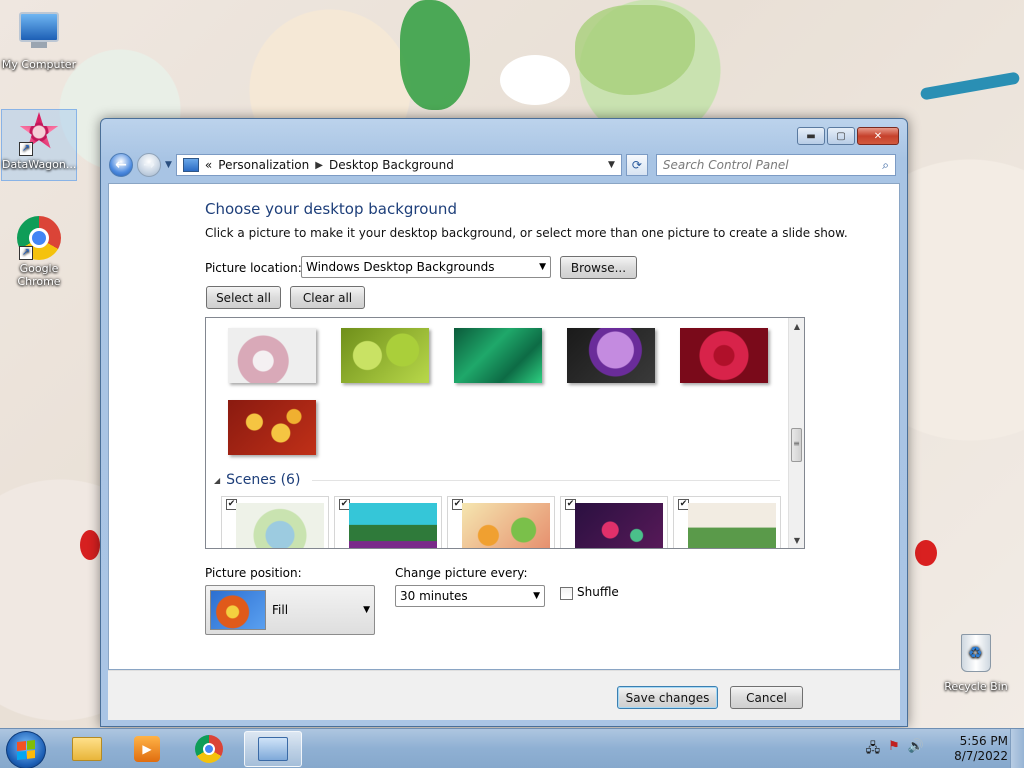  I want to click on taskbar-explorer, so click(87, 749).